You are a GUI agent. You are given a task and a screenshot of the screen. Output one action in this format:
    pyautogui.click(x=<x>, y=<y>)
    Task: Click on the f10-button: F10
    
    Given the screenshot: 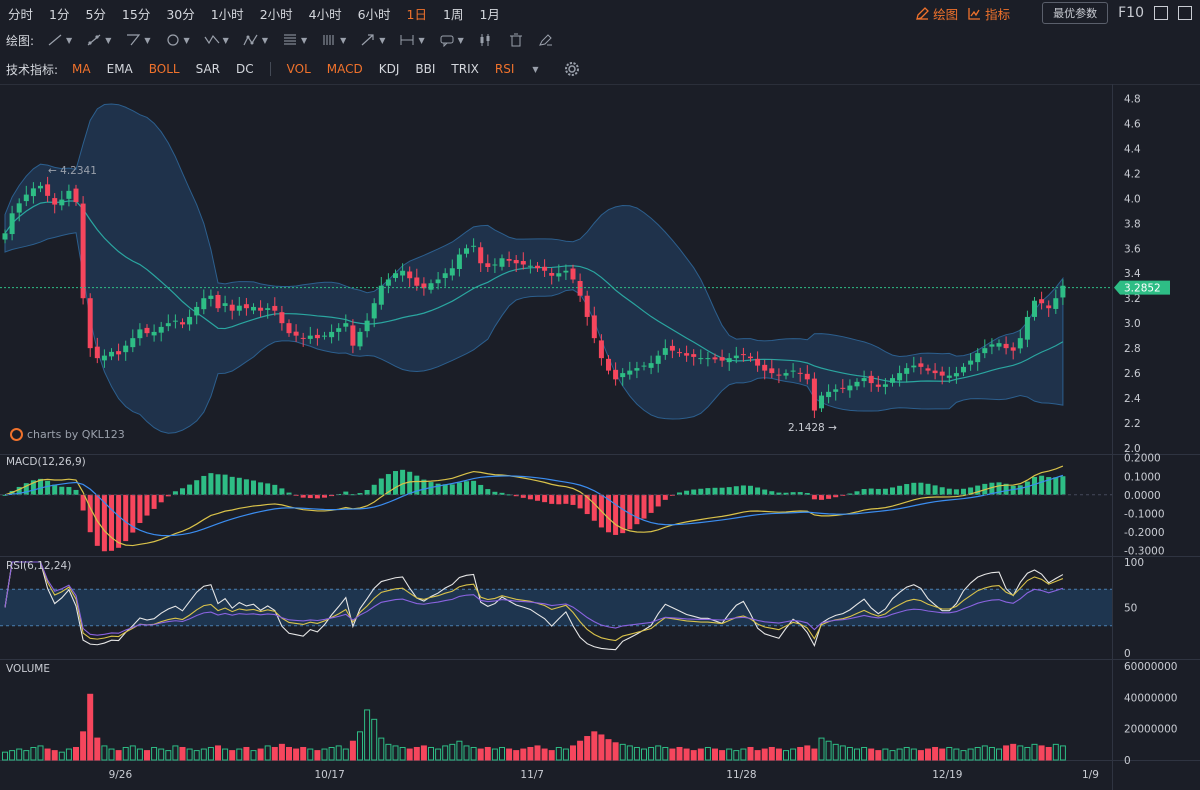 What is the action you would take?
    pyautogui.click(x=1131, y=13)
    